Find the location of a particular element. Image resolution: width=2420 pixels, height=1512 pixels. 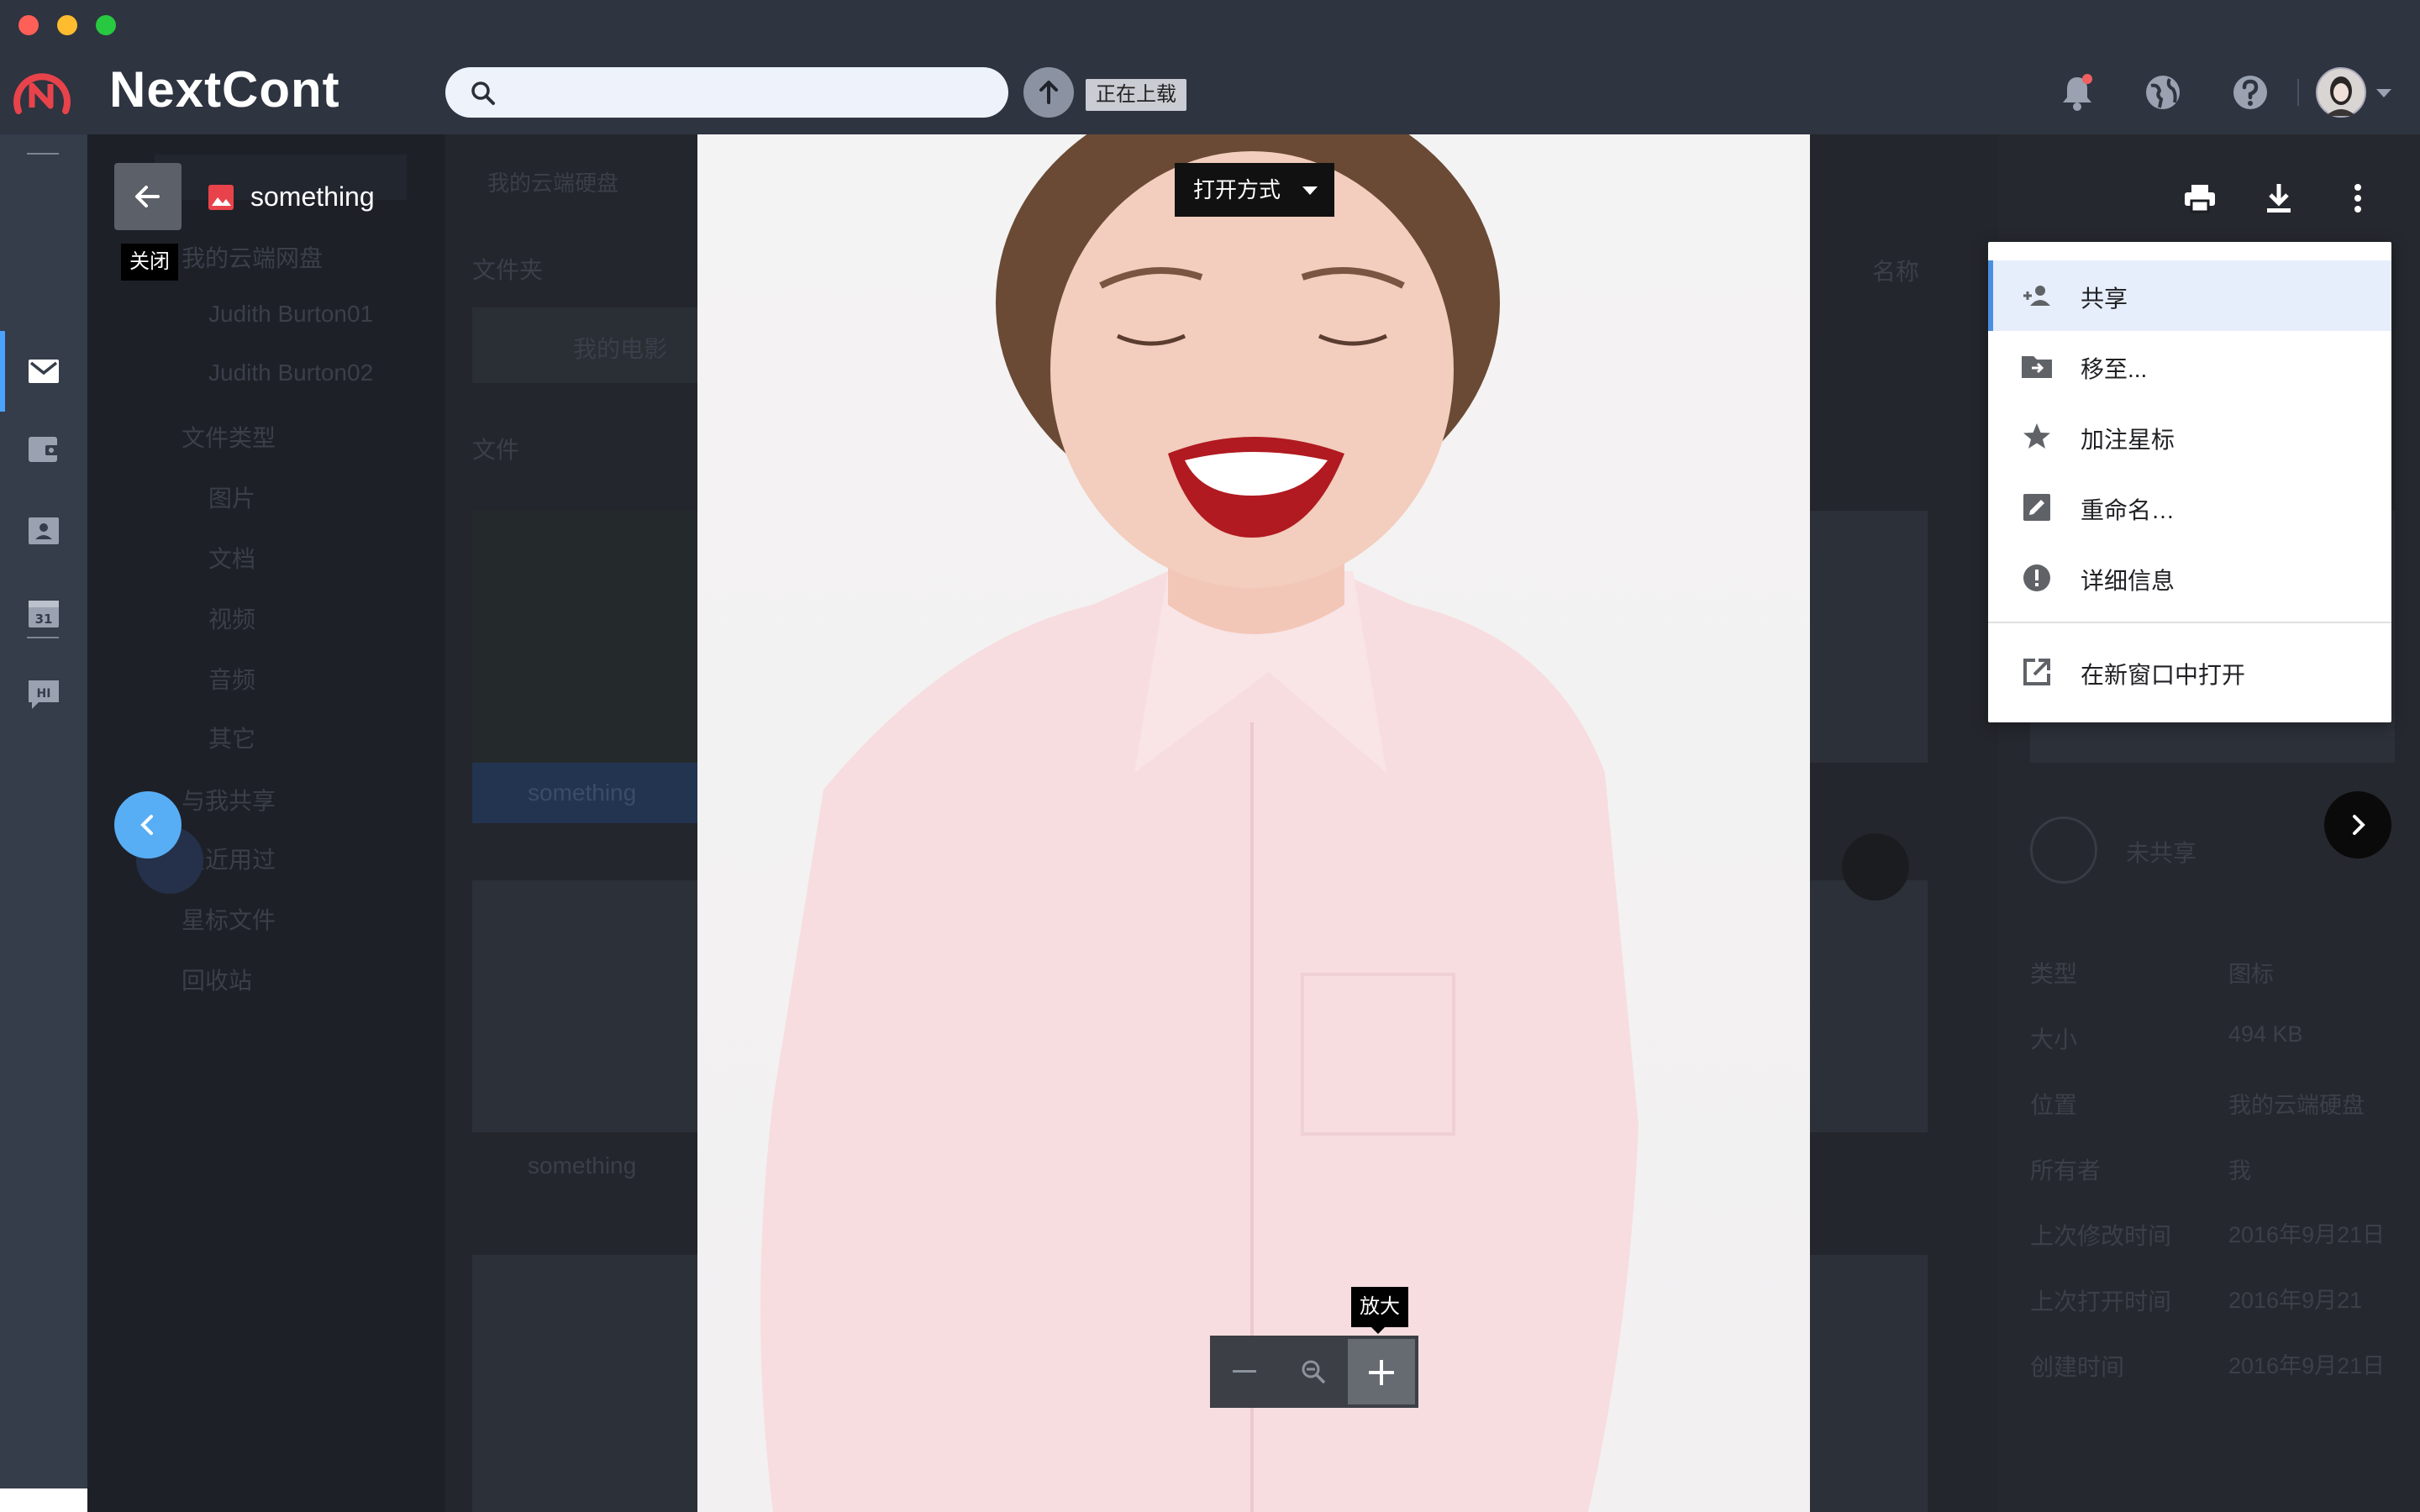

star-icon is located at coordinates (2037, 436).